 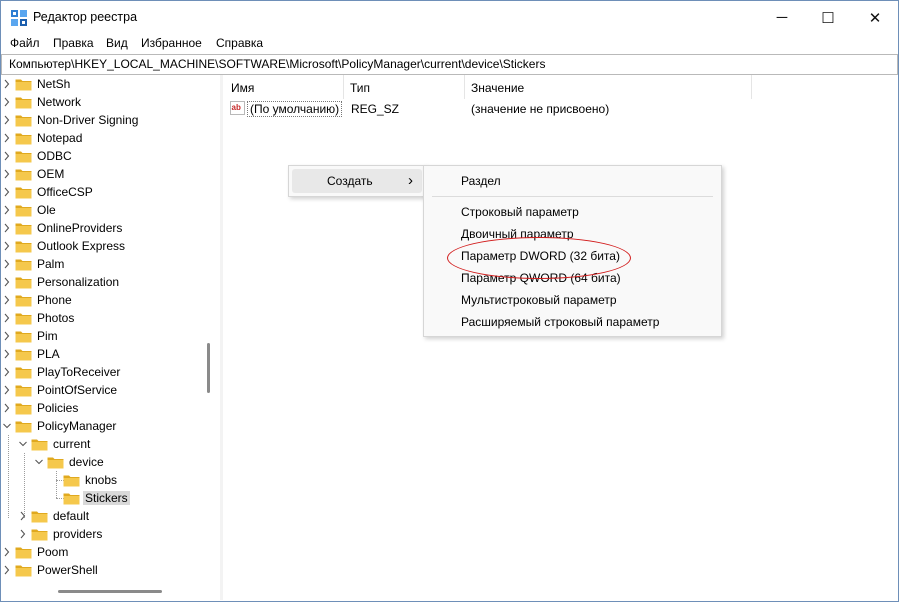 I want to click on tree-item-pim: Pim, so click(x=110, y=337).